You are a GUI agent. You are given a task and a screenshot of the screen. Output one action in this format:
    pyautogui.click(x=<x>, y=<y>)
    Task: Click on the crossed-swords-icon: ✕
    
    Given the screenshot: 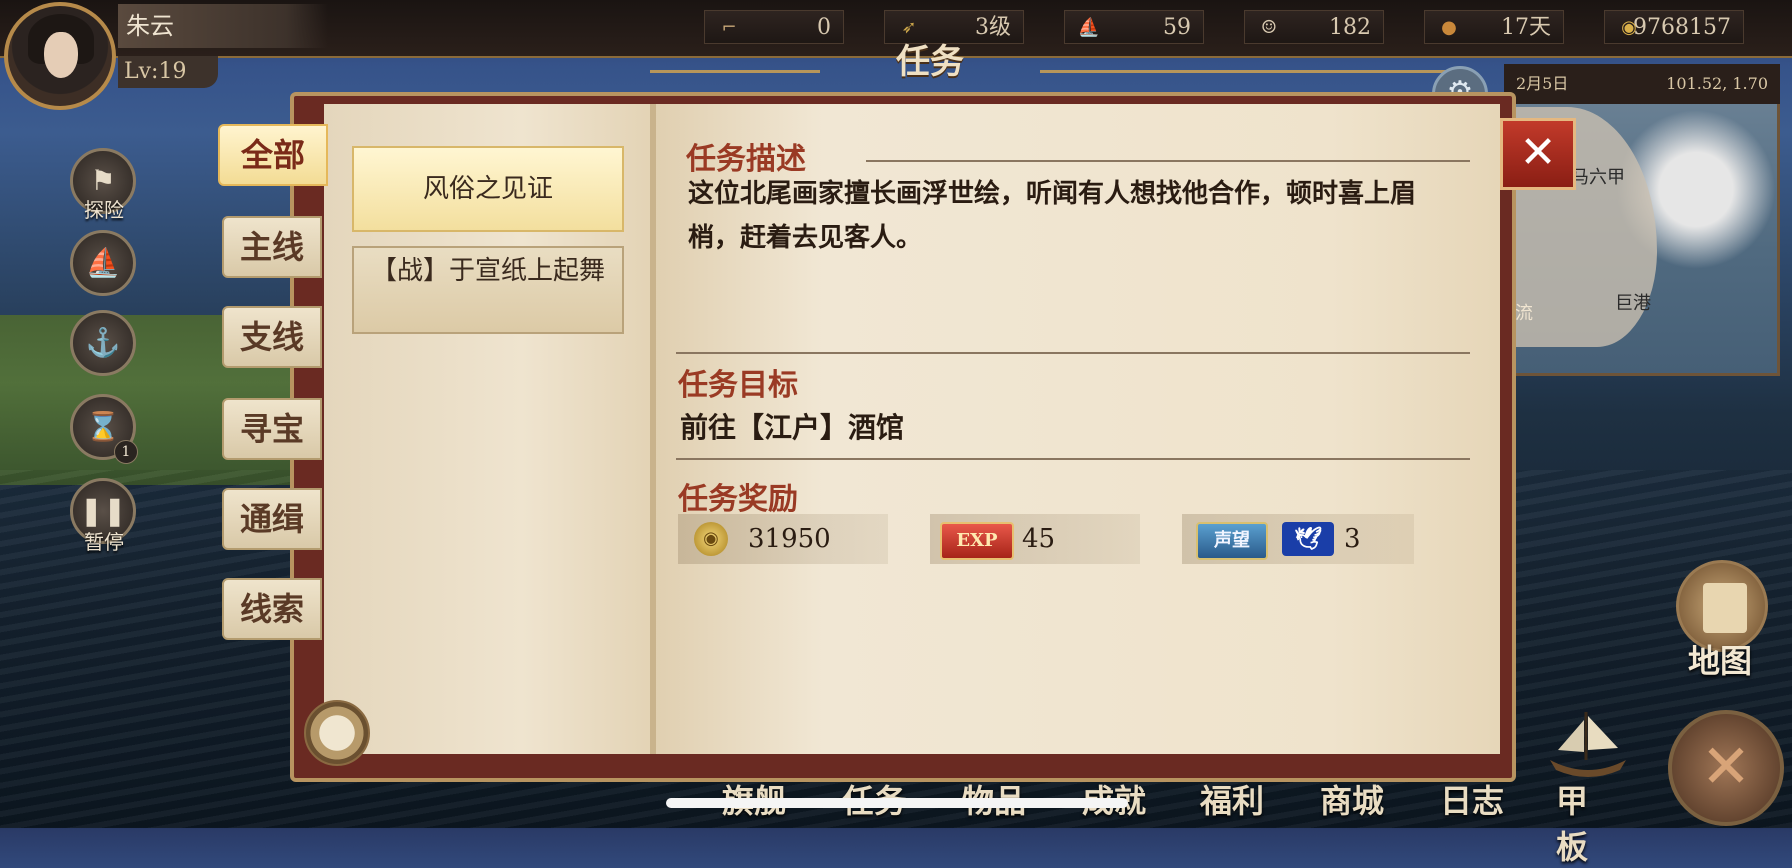 What is the action you would take?
    pyautogui.click(x=1726, y=767)
    